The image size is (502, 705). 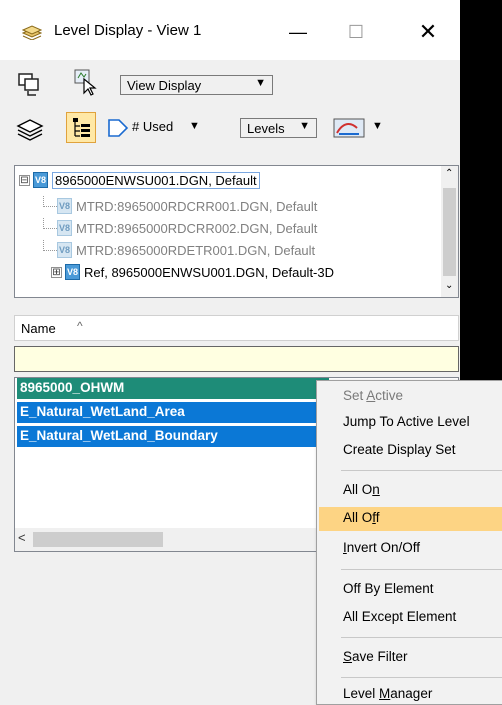 What do you see at coordinates (197, 228) in the screenshot?
I see `tree-item-label: MTRD:8965000RDCRR002.DGN, Default` at bounding box center [197, 228].